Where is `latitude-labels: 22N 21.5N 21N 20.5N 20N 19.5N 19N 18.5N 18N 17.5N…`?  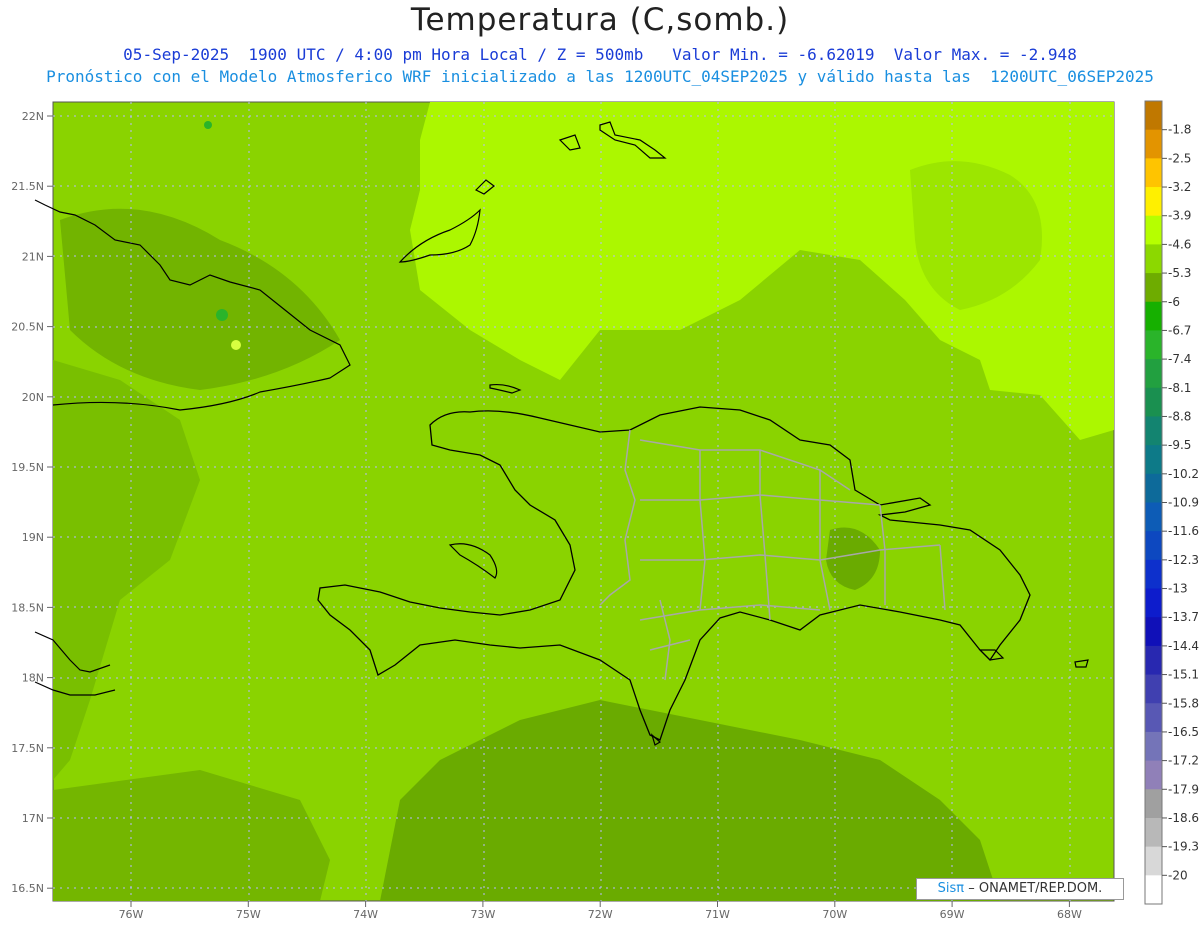 latitude-labels: 22N 21.5N 21N 20.5N 20N 19.5N 19N 18.5N 18N 17.5N… is located at coordinates (32, 502).